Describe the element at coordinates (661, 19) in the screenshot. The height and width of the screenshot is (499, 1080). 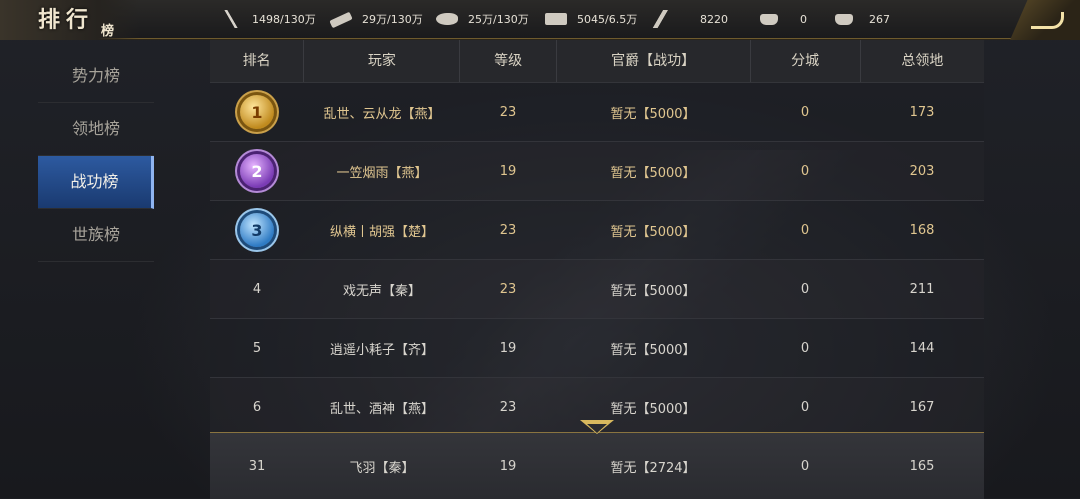
I see `command-icon` at that location.